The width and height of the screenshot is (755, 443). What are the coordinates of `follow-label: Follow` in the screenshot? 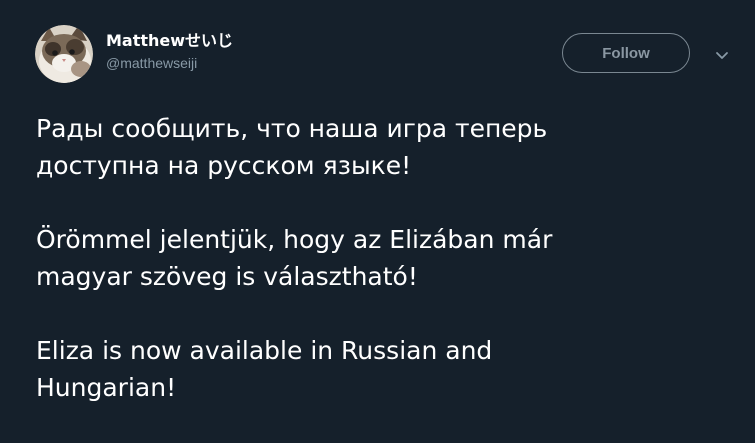 It's located at (626, 53).